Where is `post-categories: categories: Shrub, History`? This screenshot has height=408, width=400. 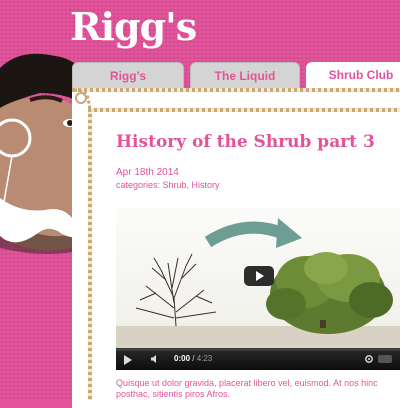 post-categories: categories: Shrub, History is located at coordinates (168, 185).